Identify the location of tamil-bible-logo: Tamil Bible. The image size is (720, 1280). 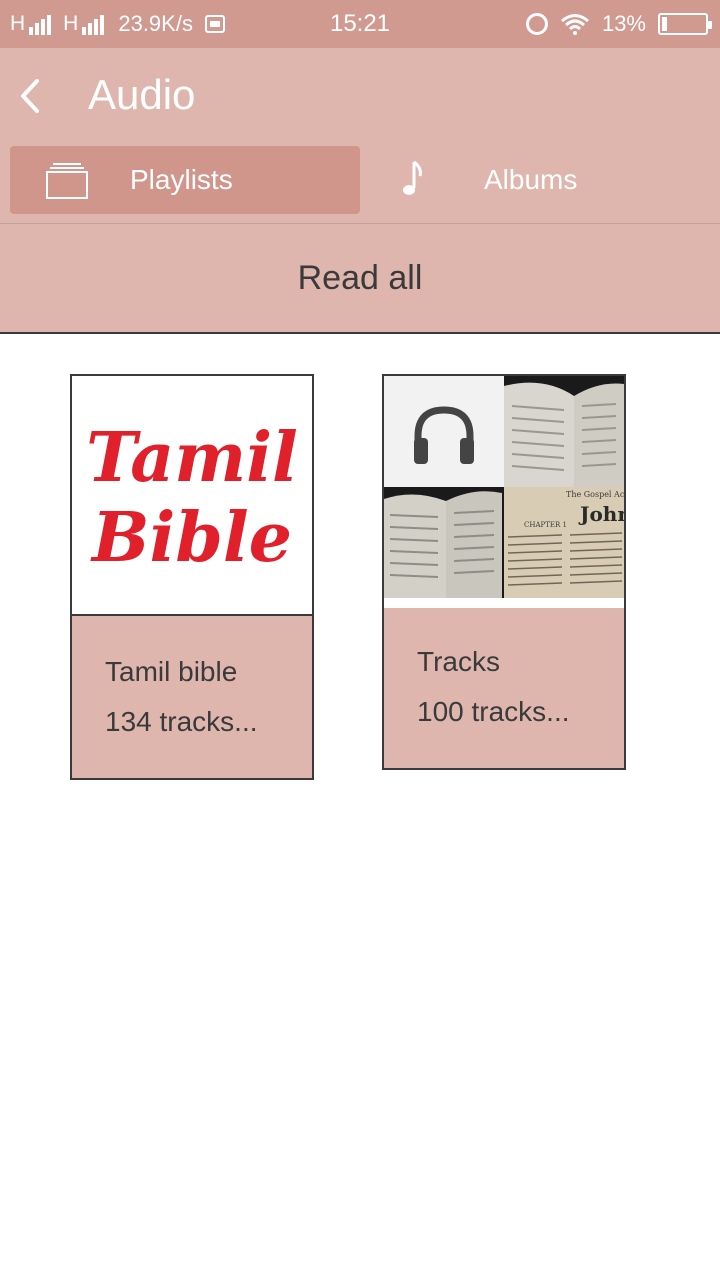
(192, 498).